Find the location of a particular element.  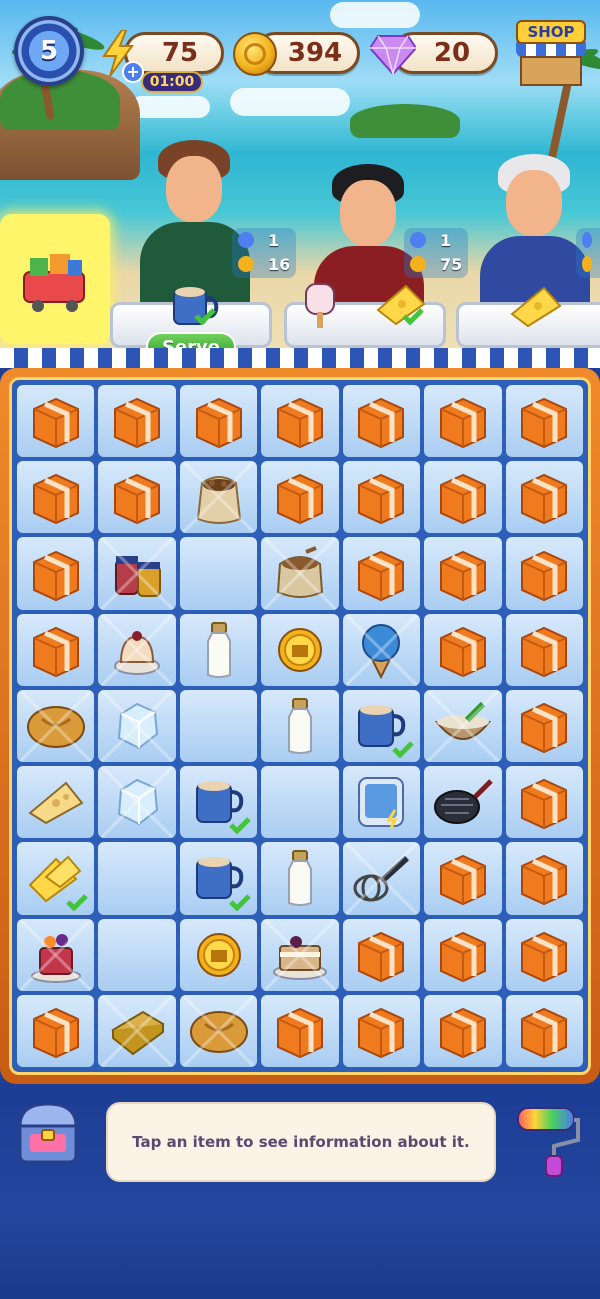

customer-woman is located at coordinates (195, 224).